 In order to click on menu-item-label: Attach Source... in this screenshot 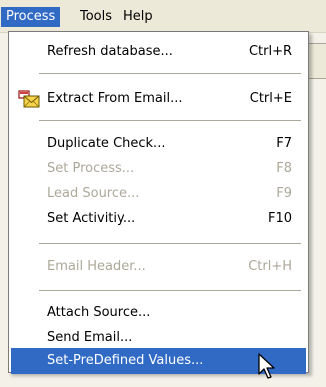, I will do `click(99, 312)`.